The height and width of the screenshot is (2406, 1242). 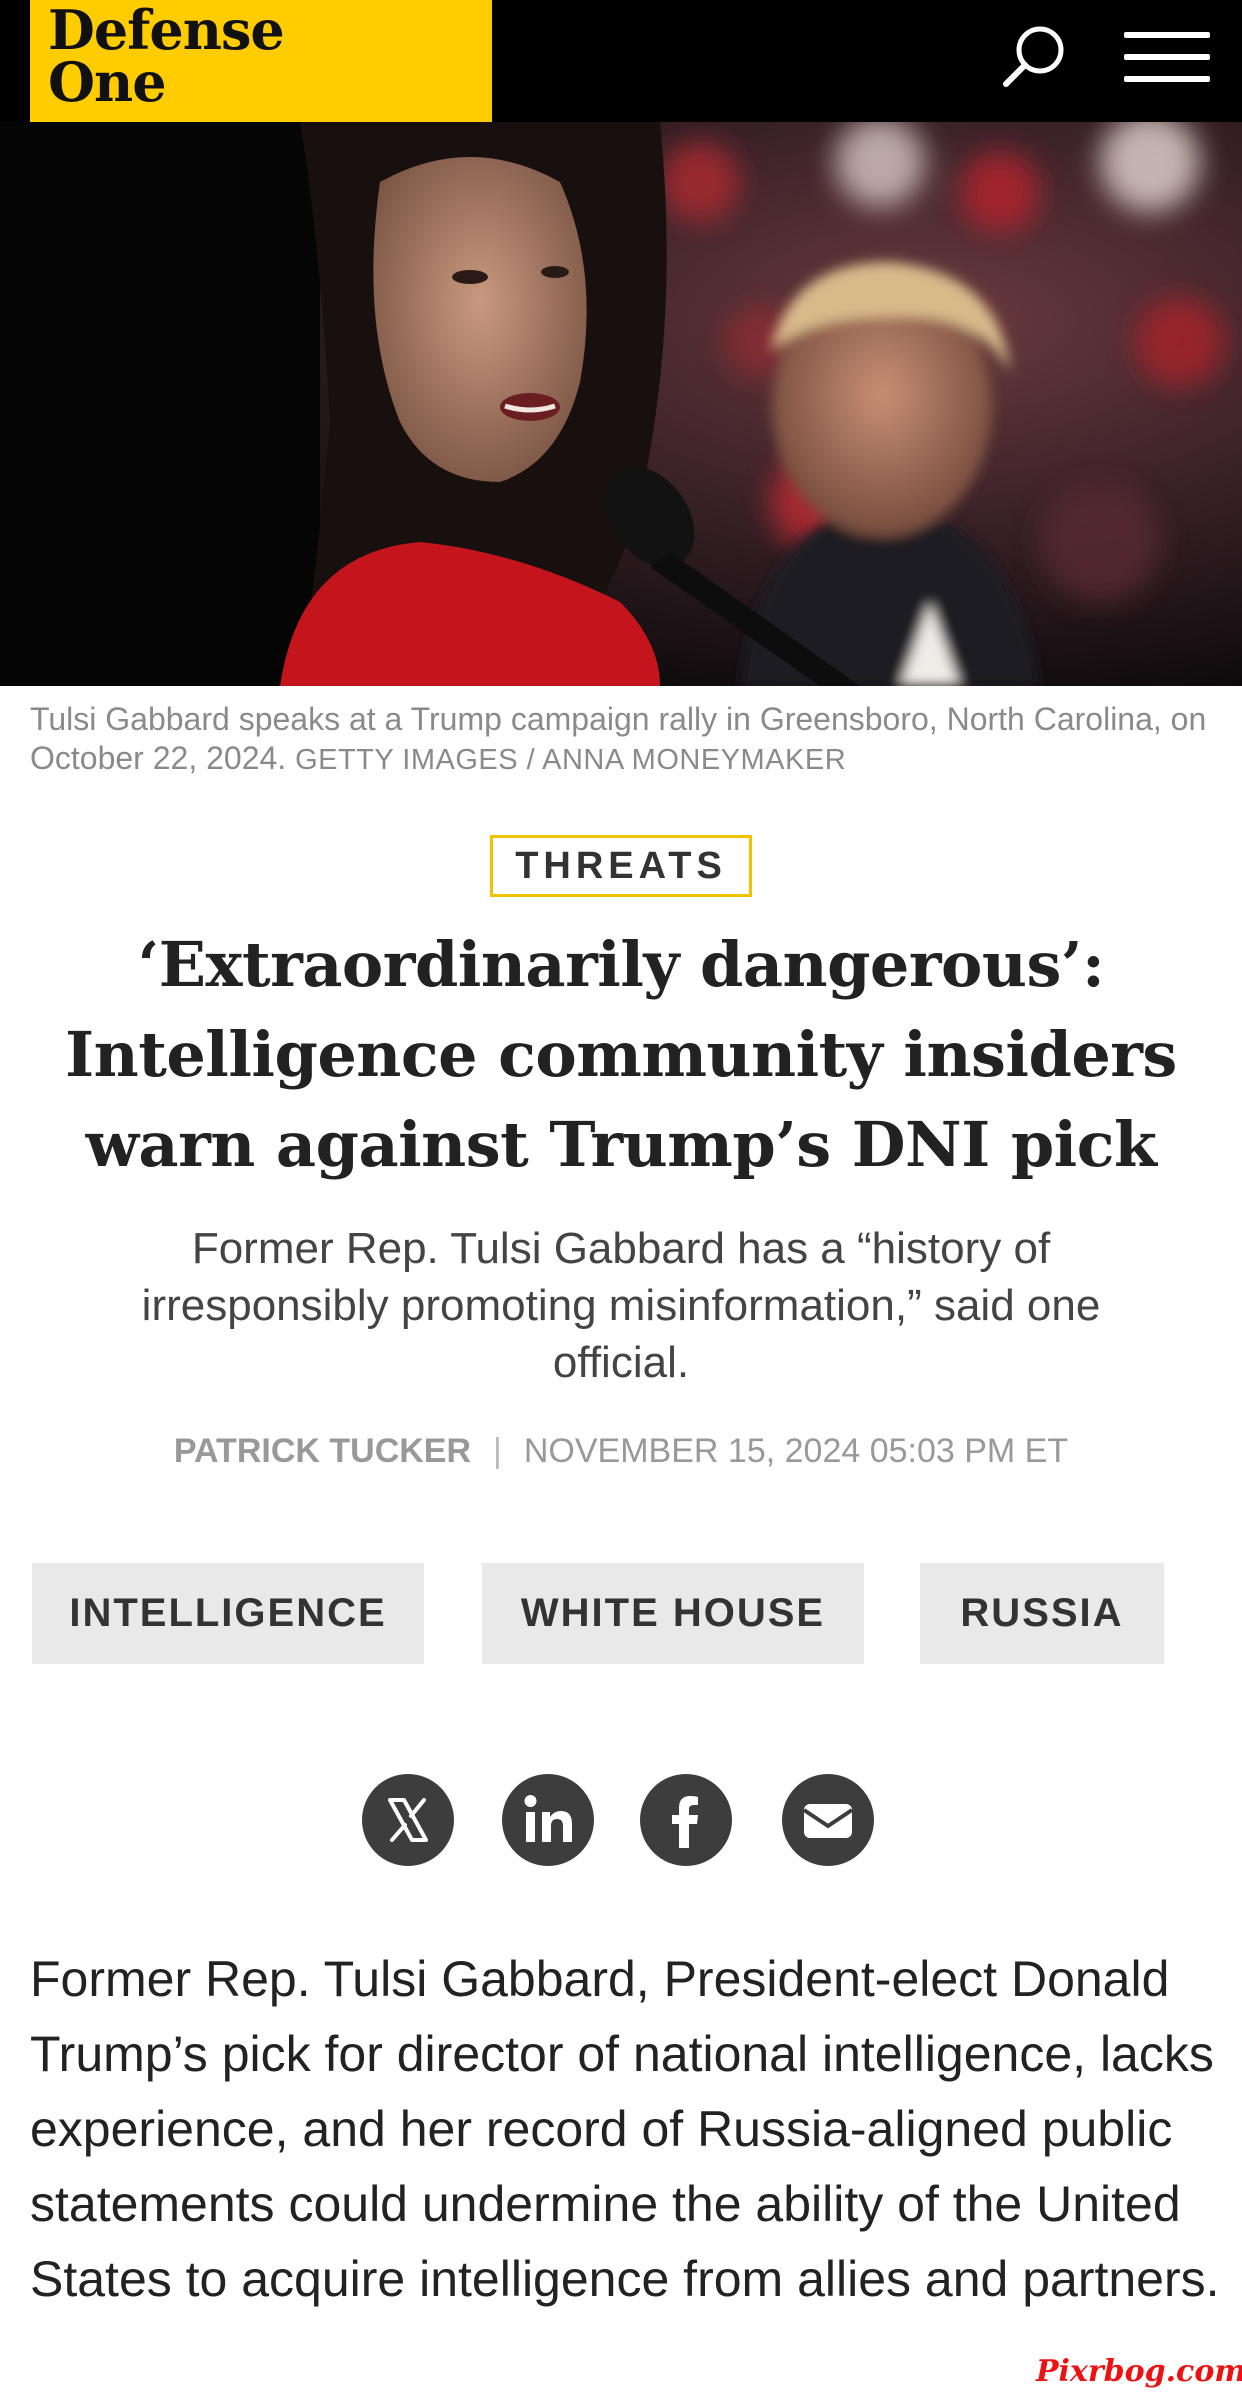 What do you see at coordinates (796, 1451) in the screenshot?
I see `publish-date: NOVEMBER 15, 2024 05:03 PM ET` at bounding box center [796, 1451].